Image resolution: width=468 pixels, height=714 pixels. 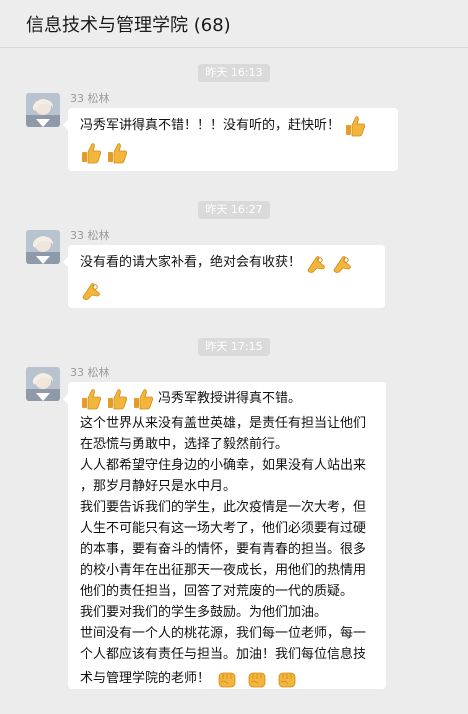 I want to click on message-text: 冯秀军讲得真不错！！！没有听的，赶快听！, so click(x=210, y=125).